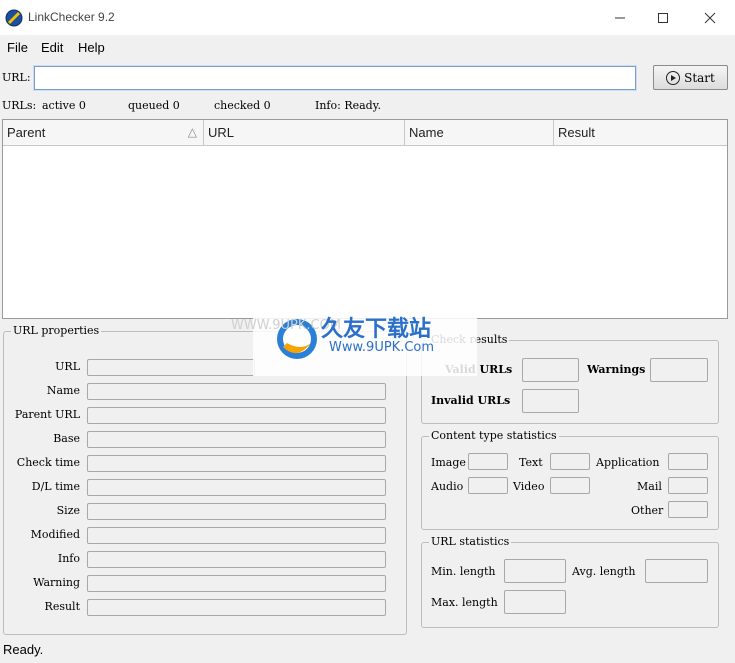 This screenshot has width=735, height=663. What do you see at coordinates (14, 18) in the screenshot?
I see `linkchecker-app-icon` at bounding box center [14, 18].